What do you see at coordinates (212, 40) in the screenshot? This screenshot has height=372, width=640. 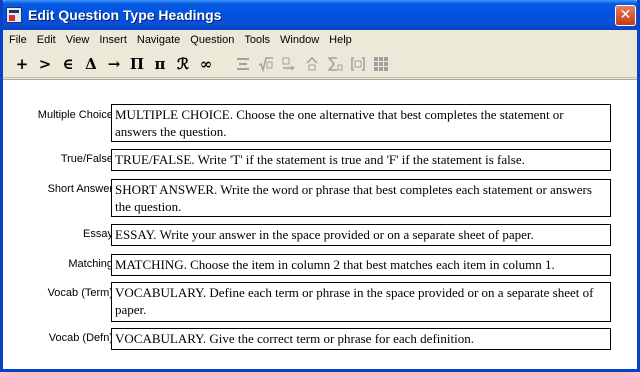 I see `menu-question: Question` at bounding box center [212, 40].